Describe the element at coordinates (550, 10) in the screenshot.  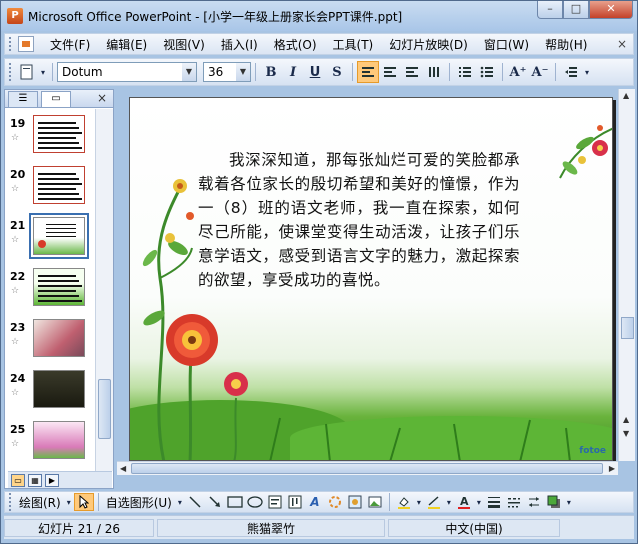
I see `minimize-button: –` at that location.